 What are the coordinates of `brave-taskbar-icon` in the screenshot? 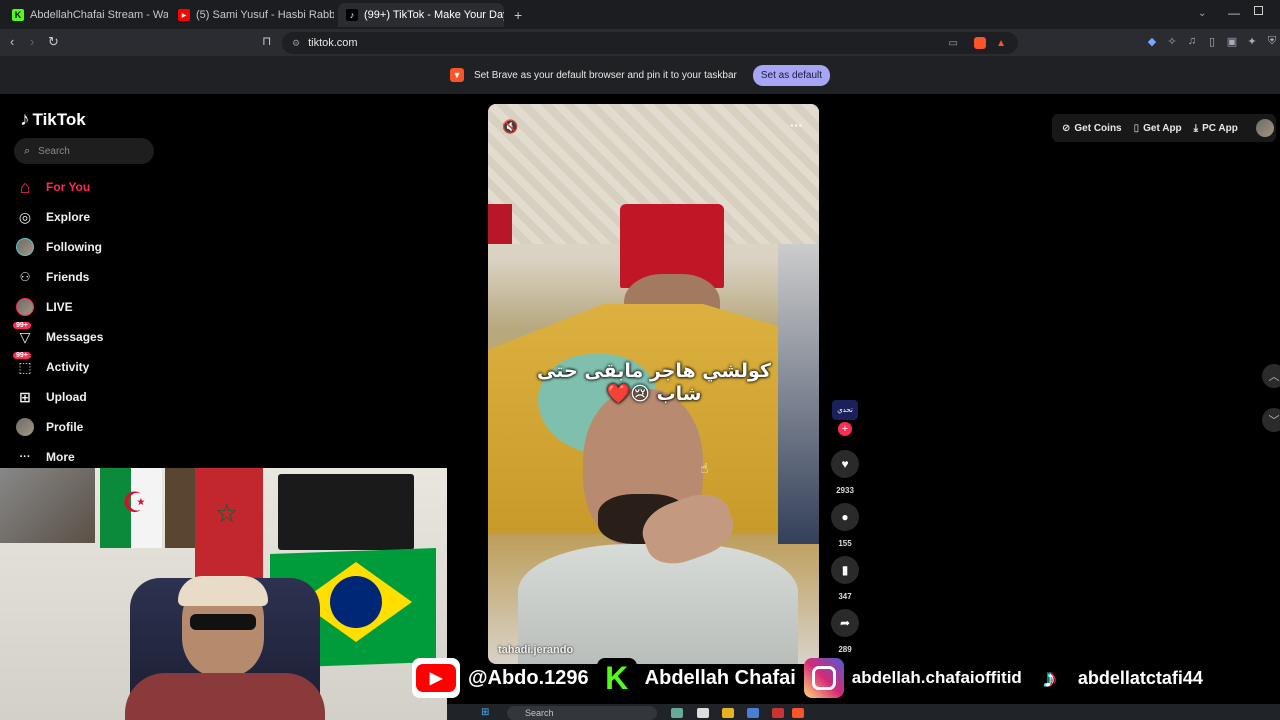 It's located at (798, 713).